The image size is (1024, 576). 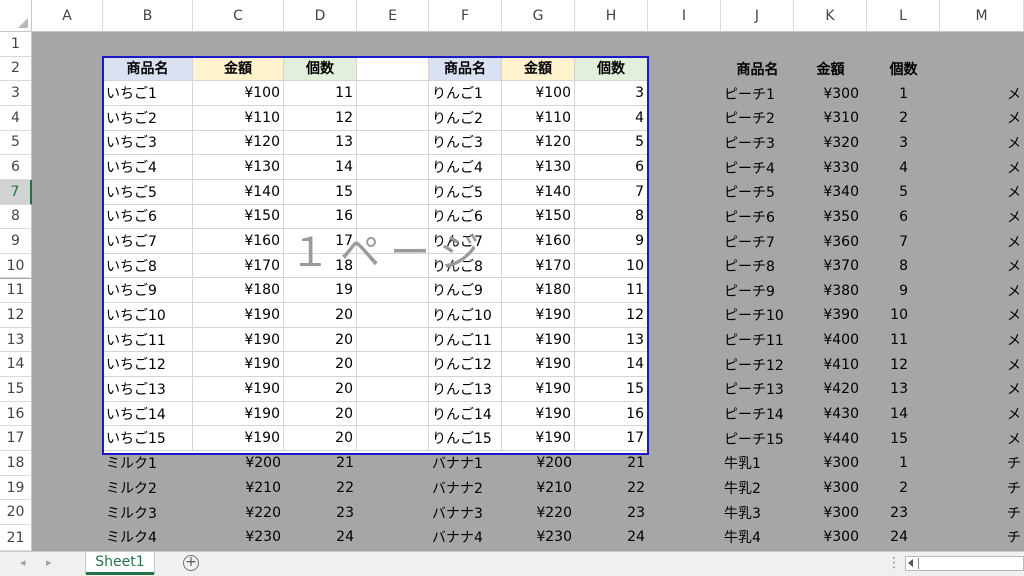 What do you see at coordinates (465, 414) in the screenshot?
I see `cell-group2-13-0: りんご14` at bounding box center [465, 414].